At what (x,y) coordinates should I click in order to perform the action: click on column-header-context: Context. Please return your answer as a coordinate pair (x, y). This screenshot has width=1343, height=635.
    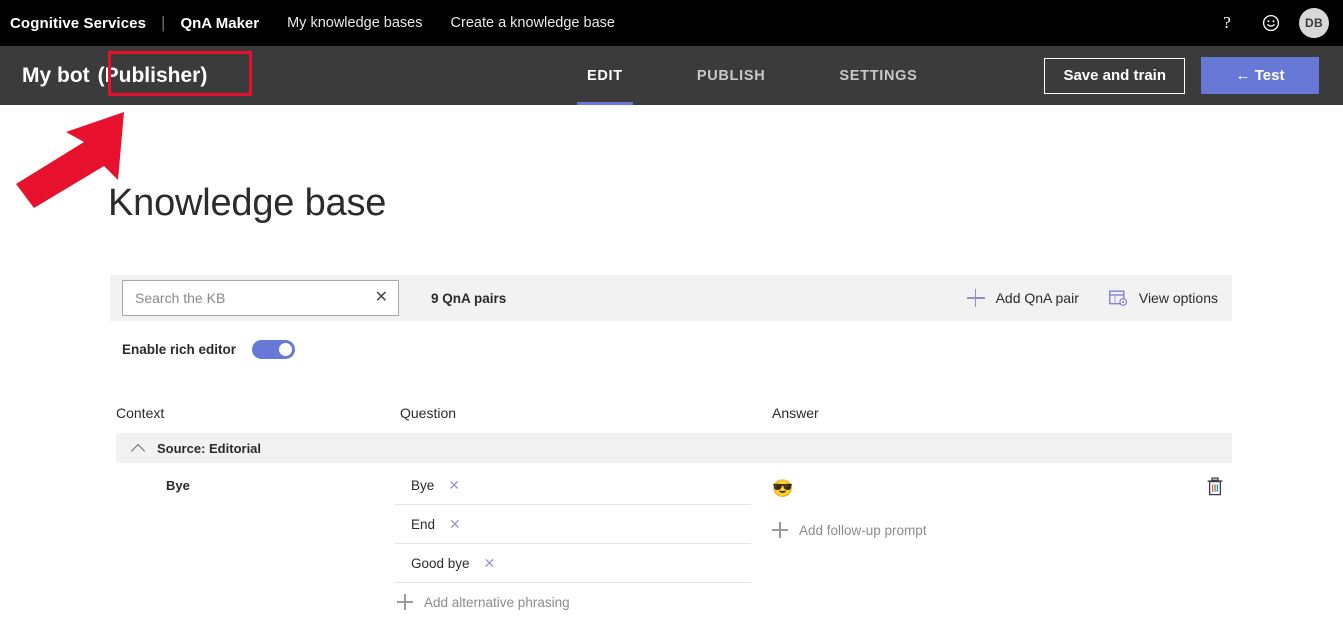
    Looking at the image, I should click on (140, 413).